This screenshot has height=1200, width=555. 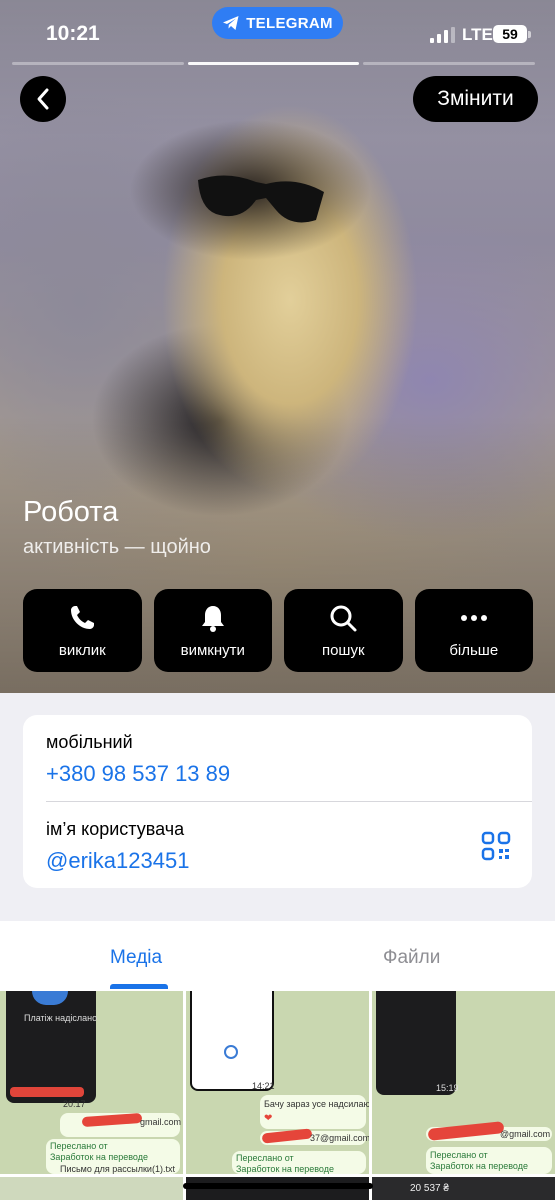 What do you see at coordinates (278, 1186) in the screenshot?
I see `home-indicator` at bounding box center [278, 1186].